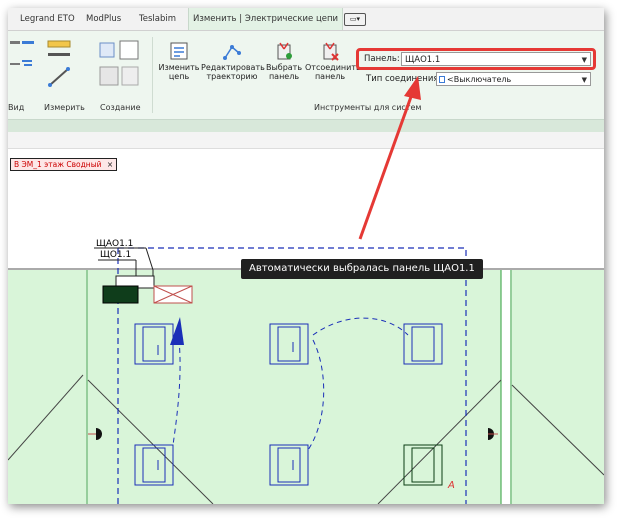  I want to click on annotation-arrow, so click(389, 158).